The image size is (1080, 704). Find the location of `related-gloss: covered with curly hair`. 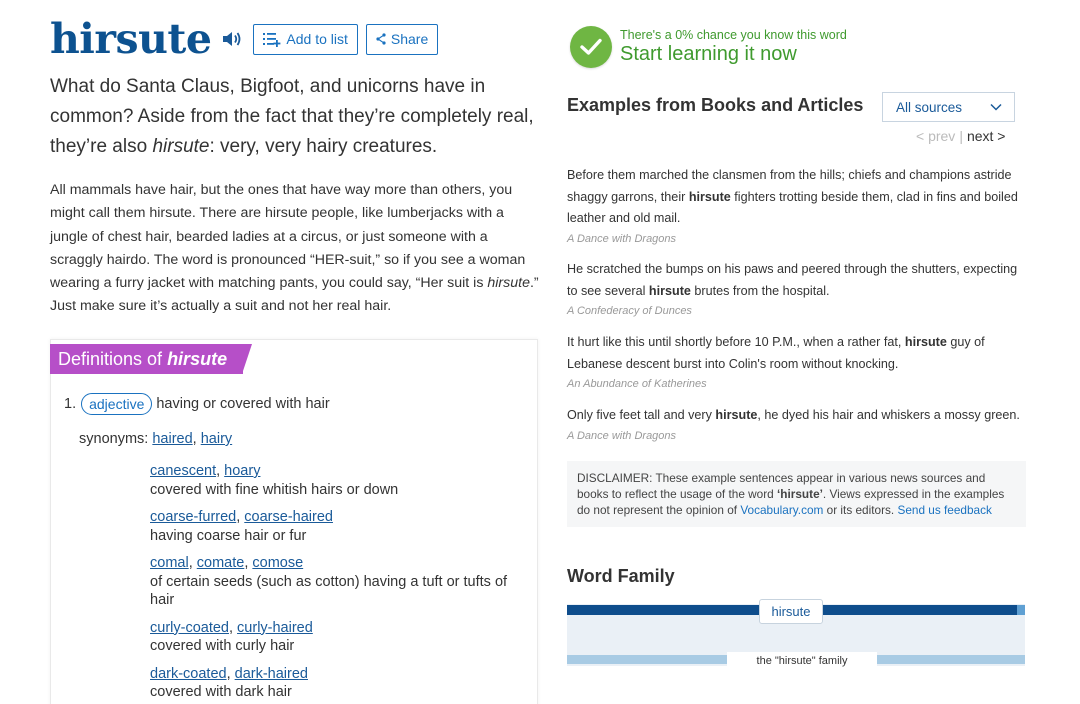

related-gloss: covered with curly hair is located at coordinates (222, 646).